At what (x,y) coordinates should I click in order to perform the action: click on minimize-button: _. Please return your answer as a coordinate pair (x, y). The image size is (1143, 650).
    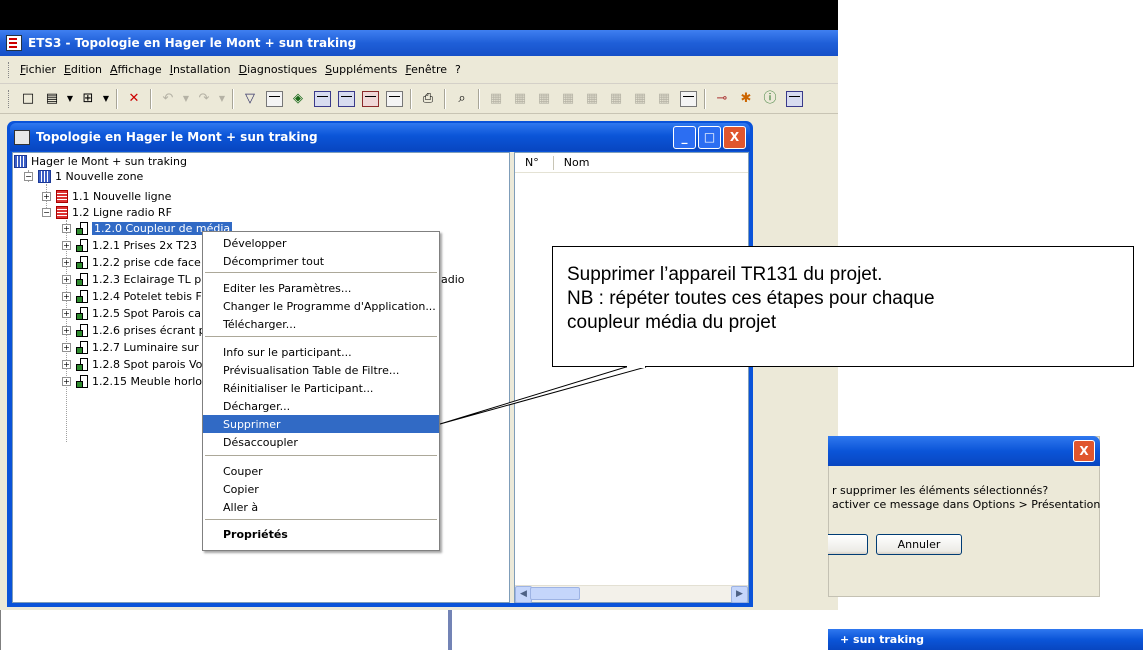
    Looking at the image, I should click on (684, 137).